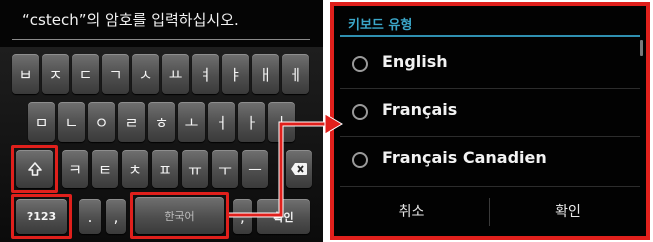 The image size is (653, 242). Describe the element at coordinates (175, 74) in the screenshot. I see `key-yo: ㅛ` at that location.